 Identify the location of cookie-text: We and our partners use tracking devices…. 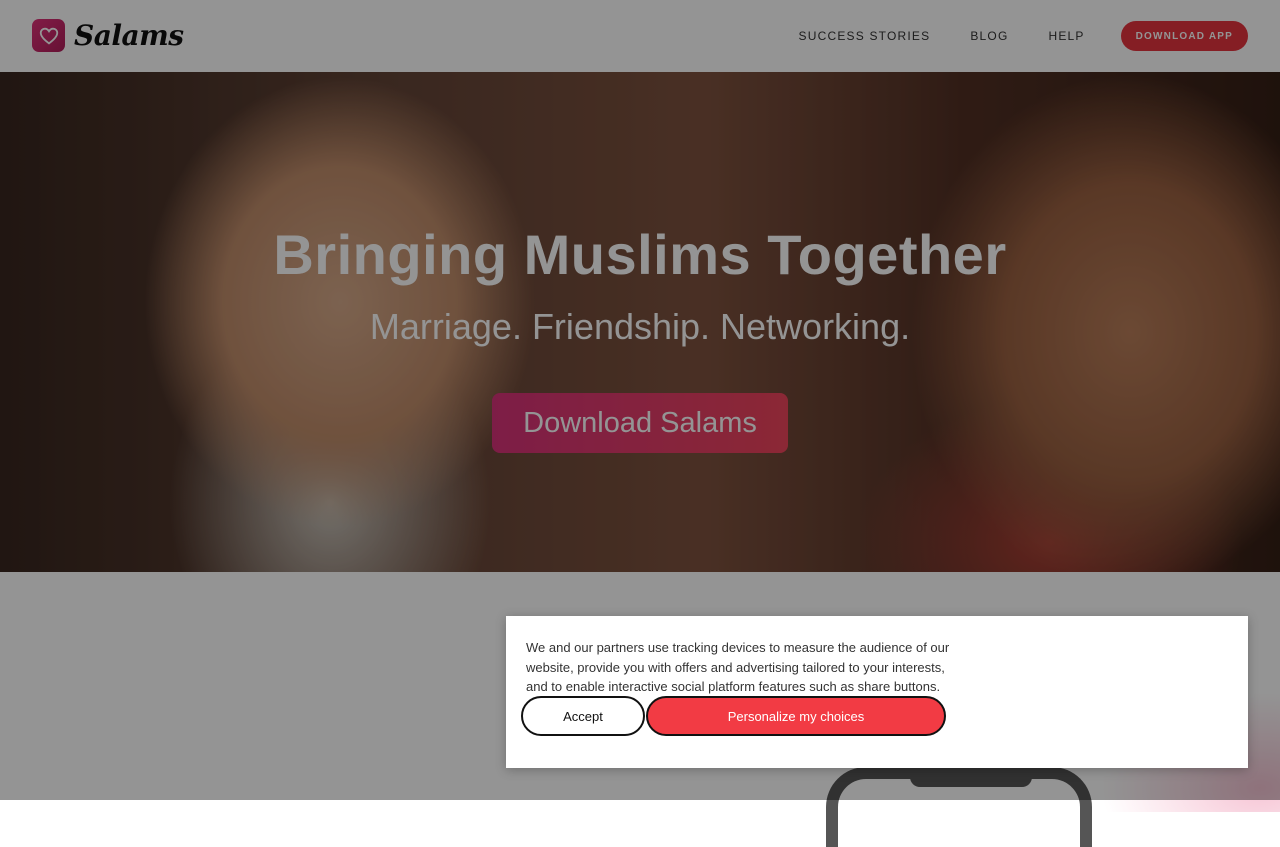
(738, 667).